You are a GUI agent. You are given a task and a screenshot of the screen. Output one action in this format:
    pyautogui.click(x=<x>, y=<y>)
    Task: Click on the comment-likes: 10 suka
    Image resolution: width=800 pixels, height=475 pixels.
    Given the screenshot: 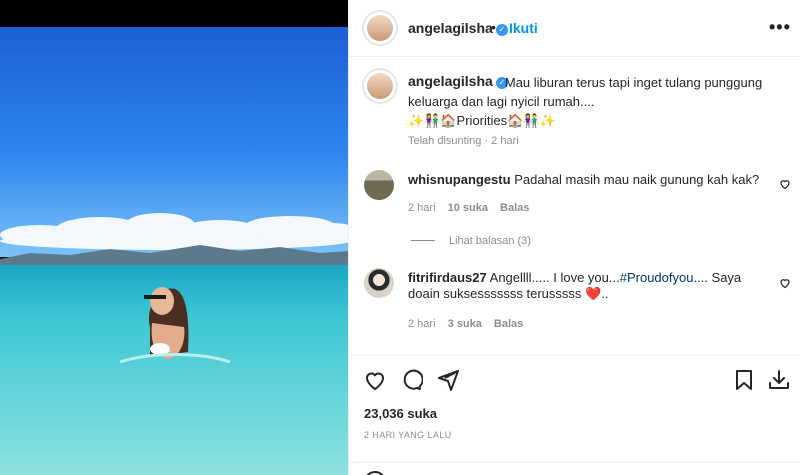 What is the action you would take?
    pyautogui.click(x=468, y=208)
    